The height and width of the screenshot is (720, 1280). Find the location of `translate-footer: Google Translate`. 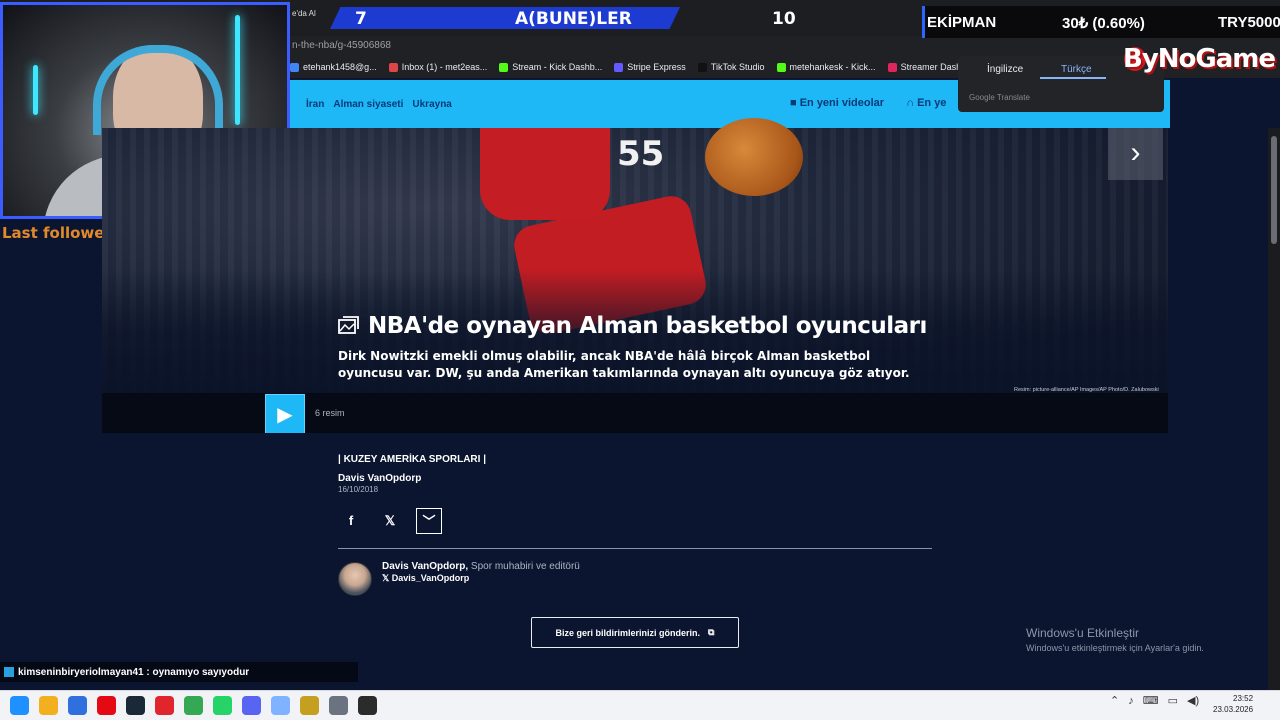

translate-footer: Google Translate is located at coordinates (999, 97).